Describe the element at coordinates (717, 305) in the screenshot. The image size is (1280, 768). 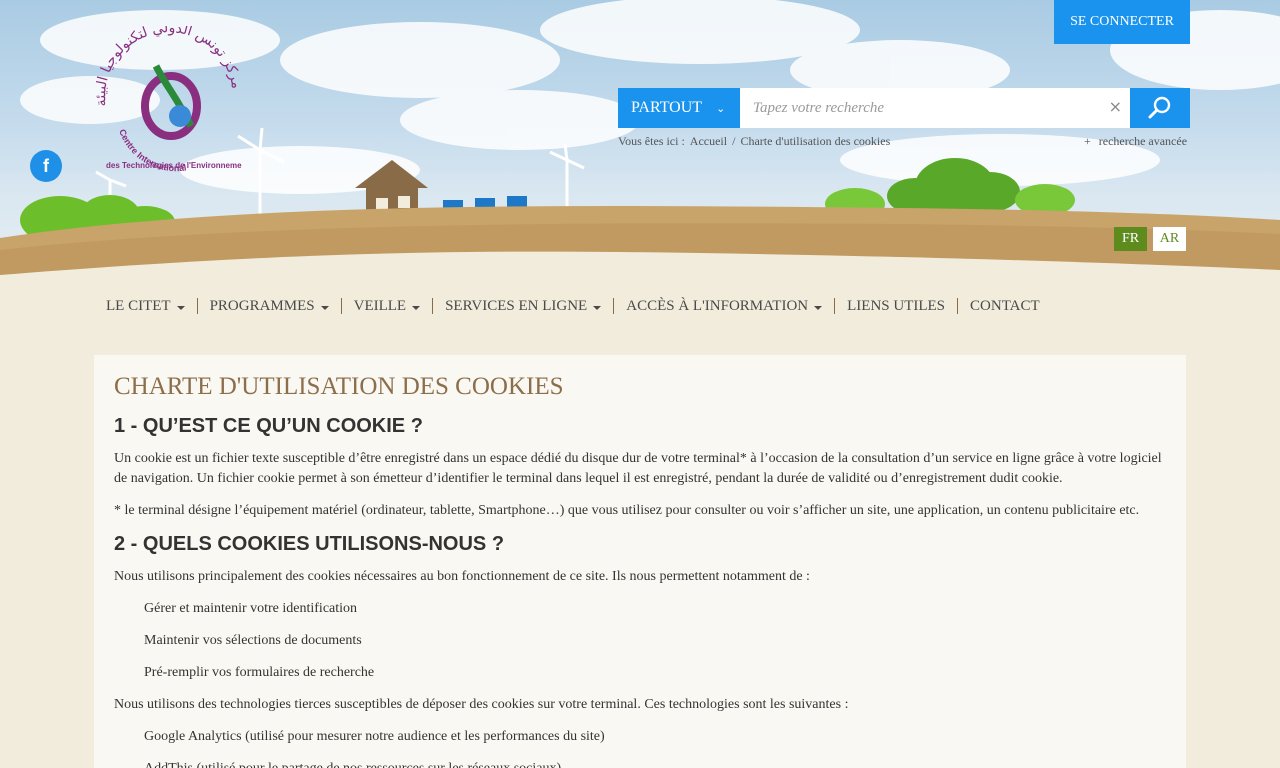
I see `nav-label: Accès à l'information` at that location.